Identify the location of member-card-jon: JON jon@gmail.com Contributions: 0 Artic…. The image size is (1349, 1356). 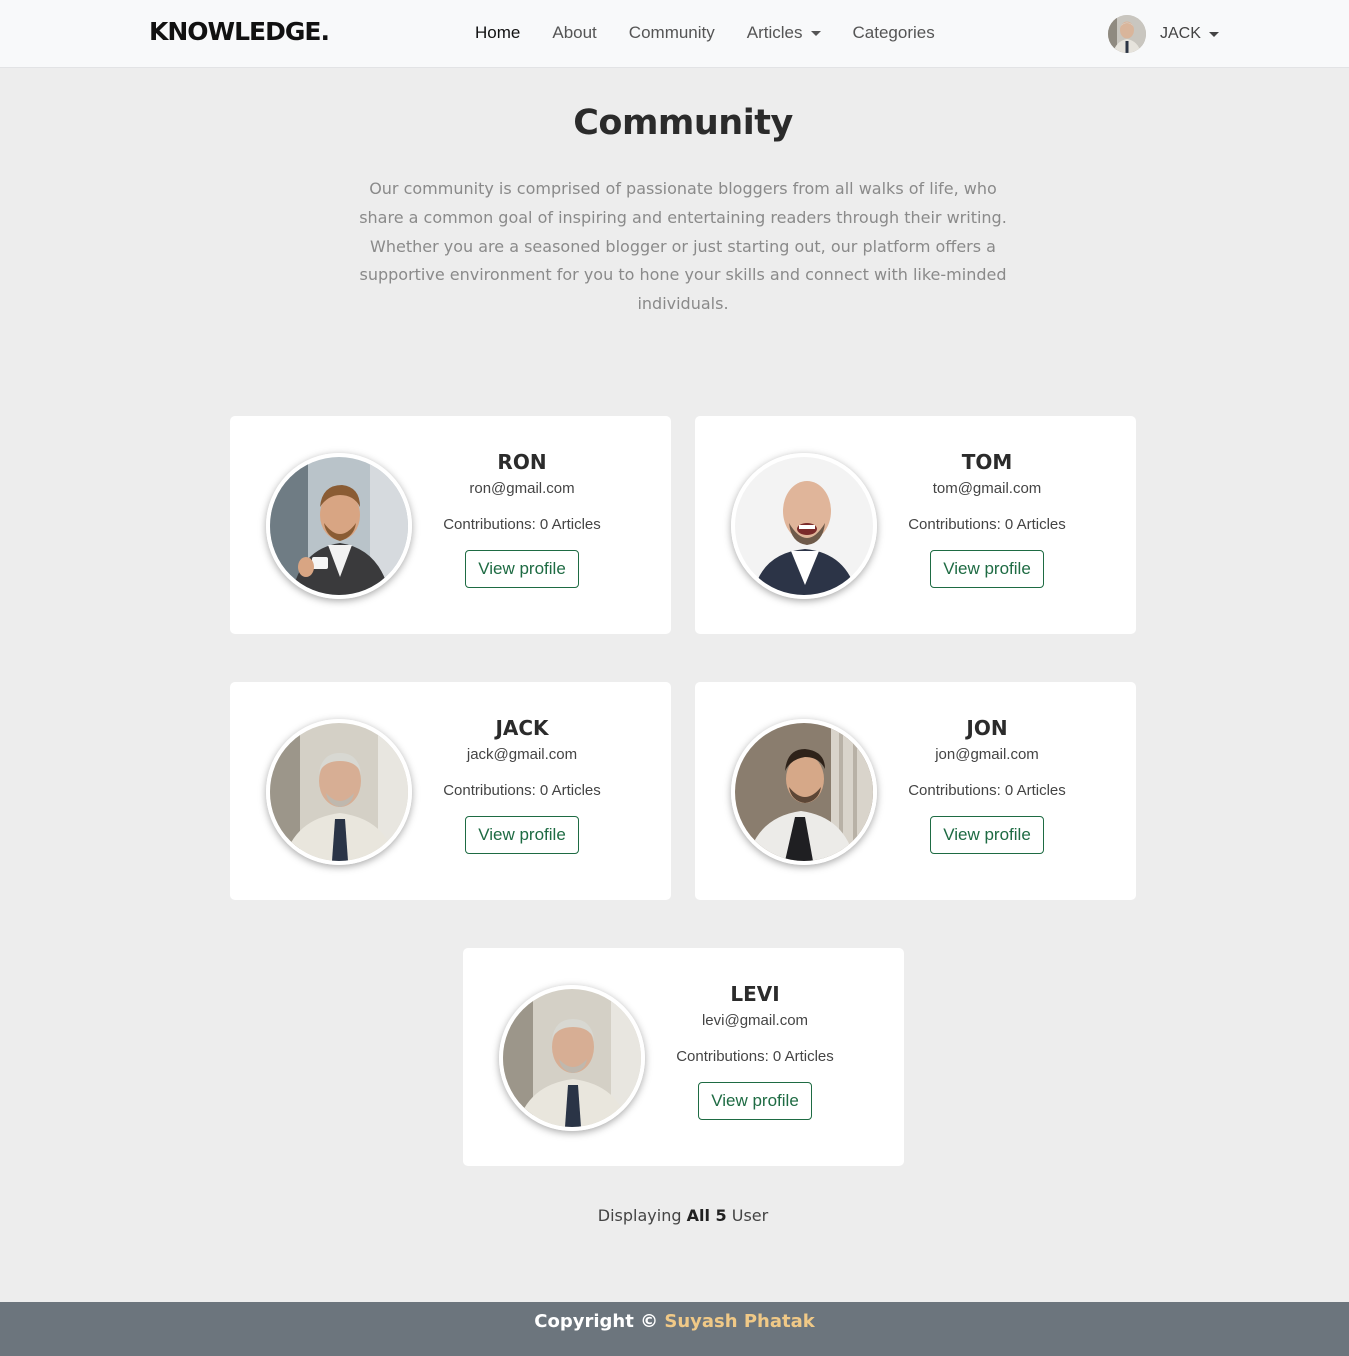
(915, 791).